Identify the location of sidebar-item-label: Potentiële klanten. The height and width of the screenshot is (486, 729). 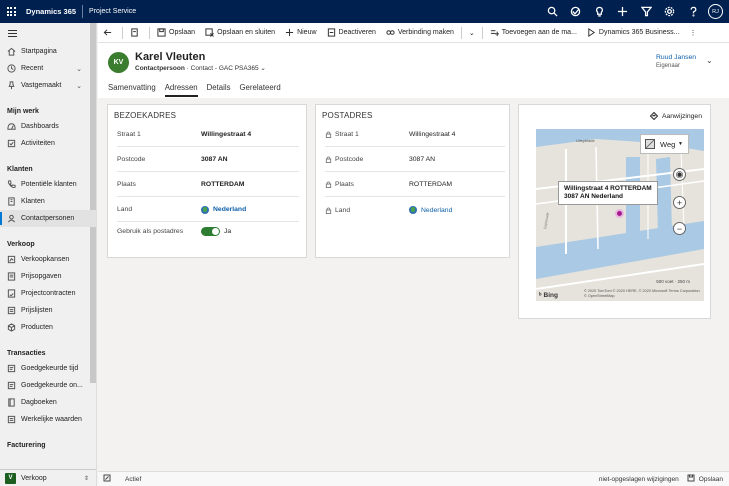
(49, 184).